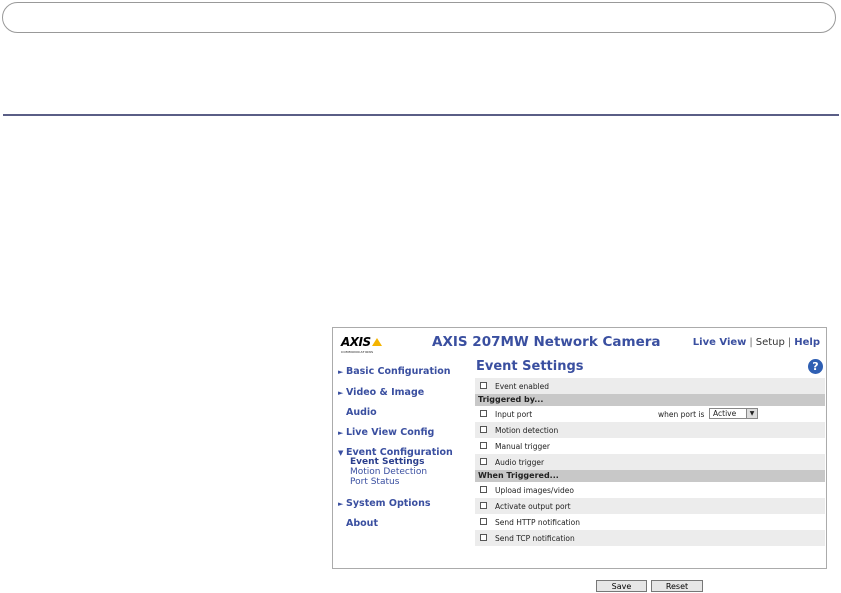 This screenshot has height=593, width=841. I want to click on upload-row: Upload images/video, so click(650, 490).